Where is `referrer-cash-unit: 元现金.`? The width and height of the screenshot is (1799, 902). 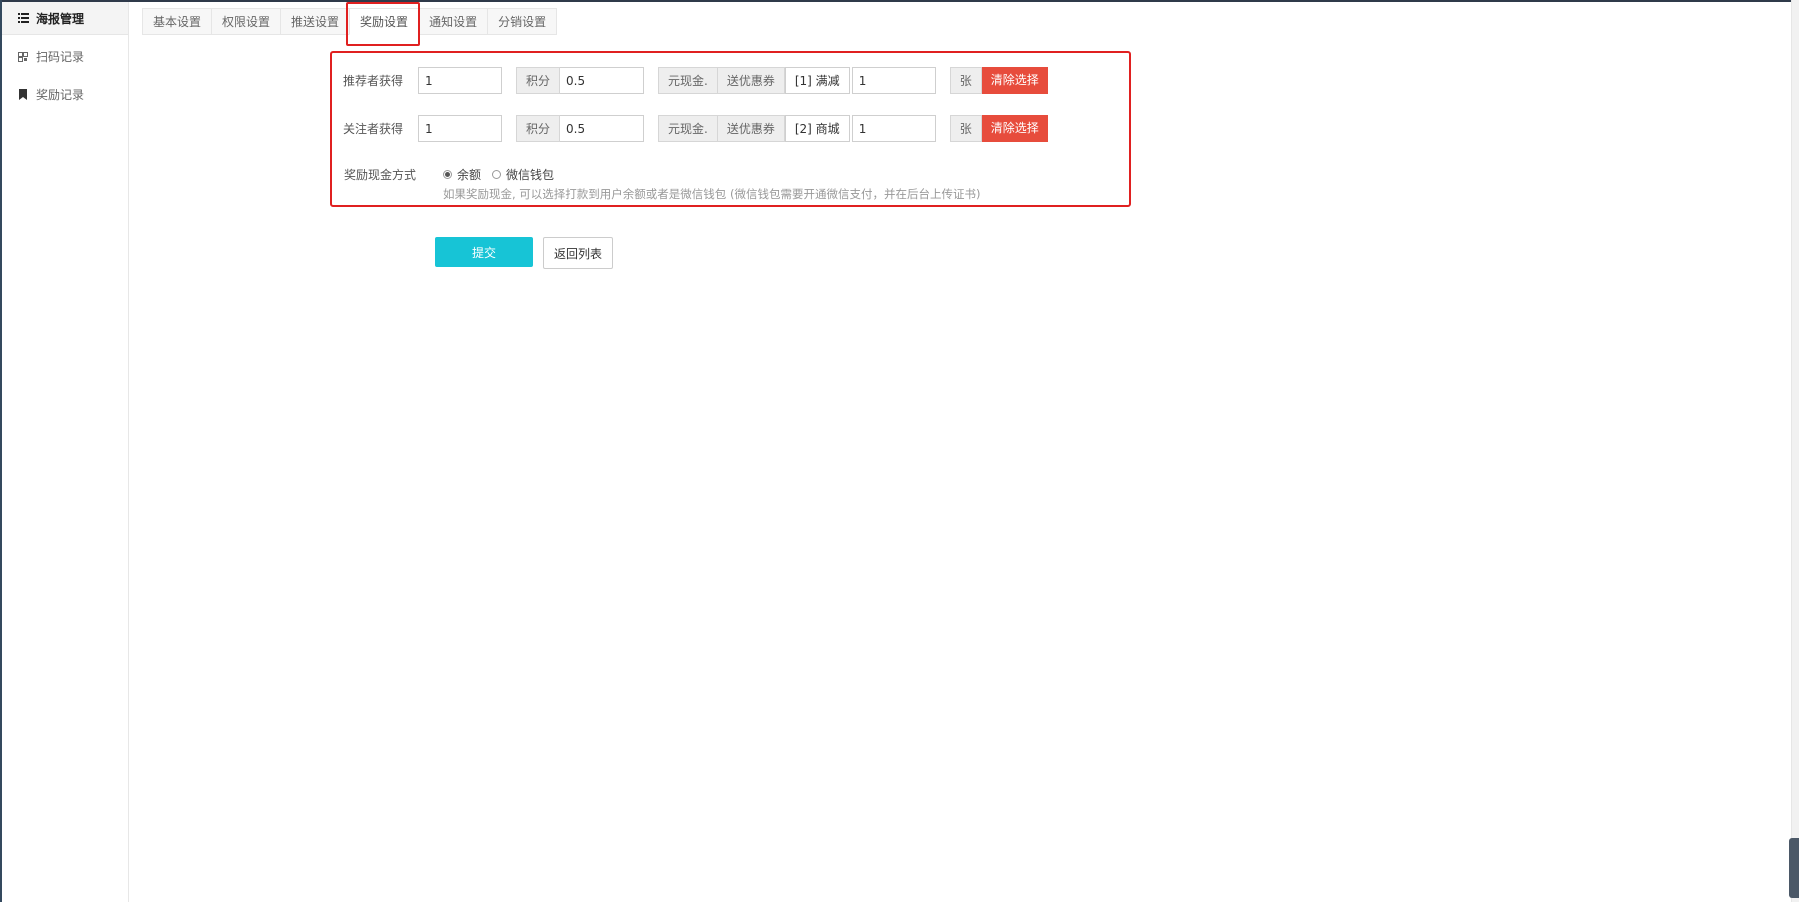 referrer-cash-unit: 元现金. is located at coordinates (688, 80).